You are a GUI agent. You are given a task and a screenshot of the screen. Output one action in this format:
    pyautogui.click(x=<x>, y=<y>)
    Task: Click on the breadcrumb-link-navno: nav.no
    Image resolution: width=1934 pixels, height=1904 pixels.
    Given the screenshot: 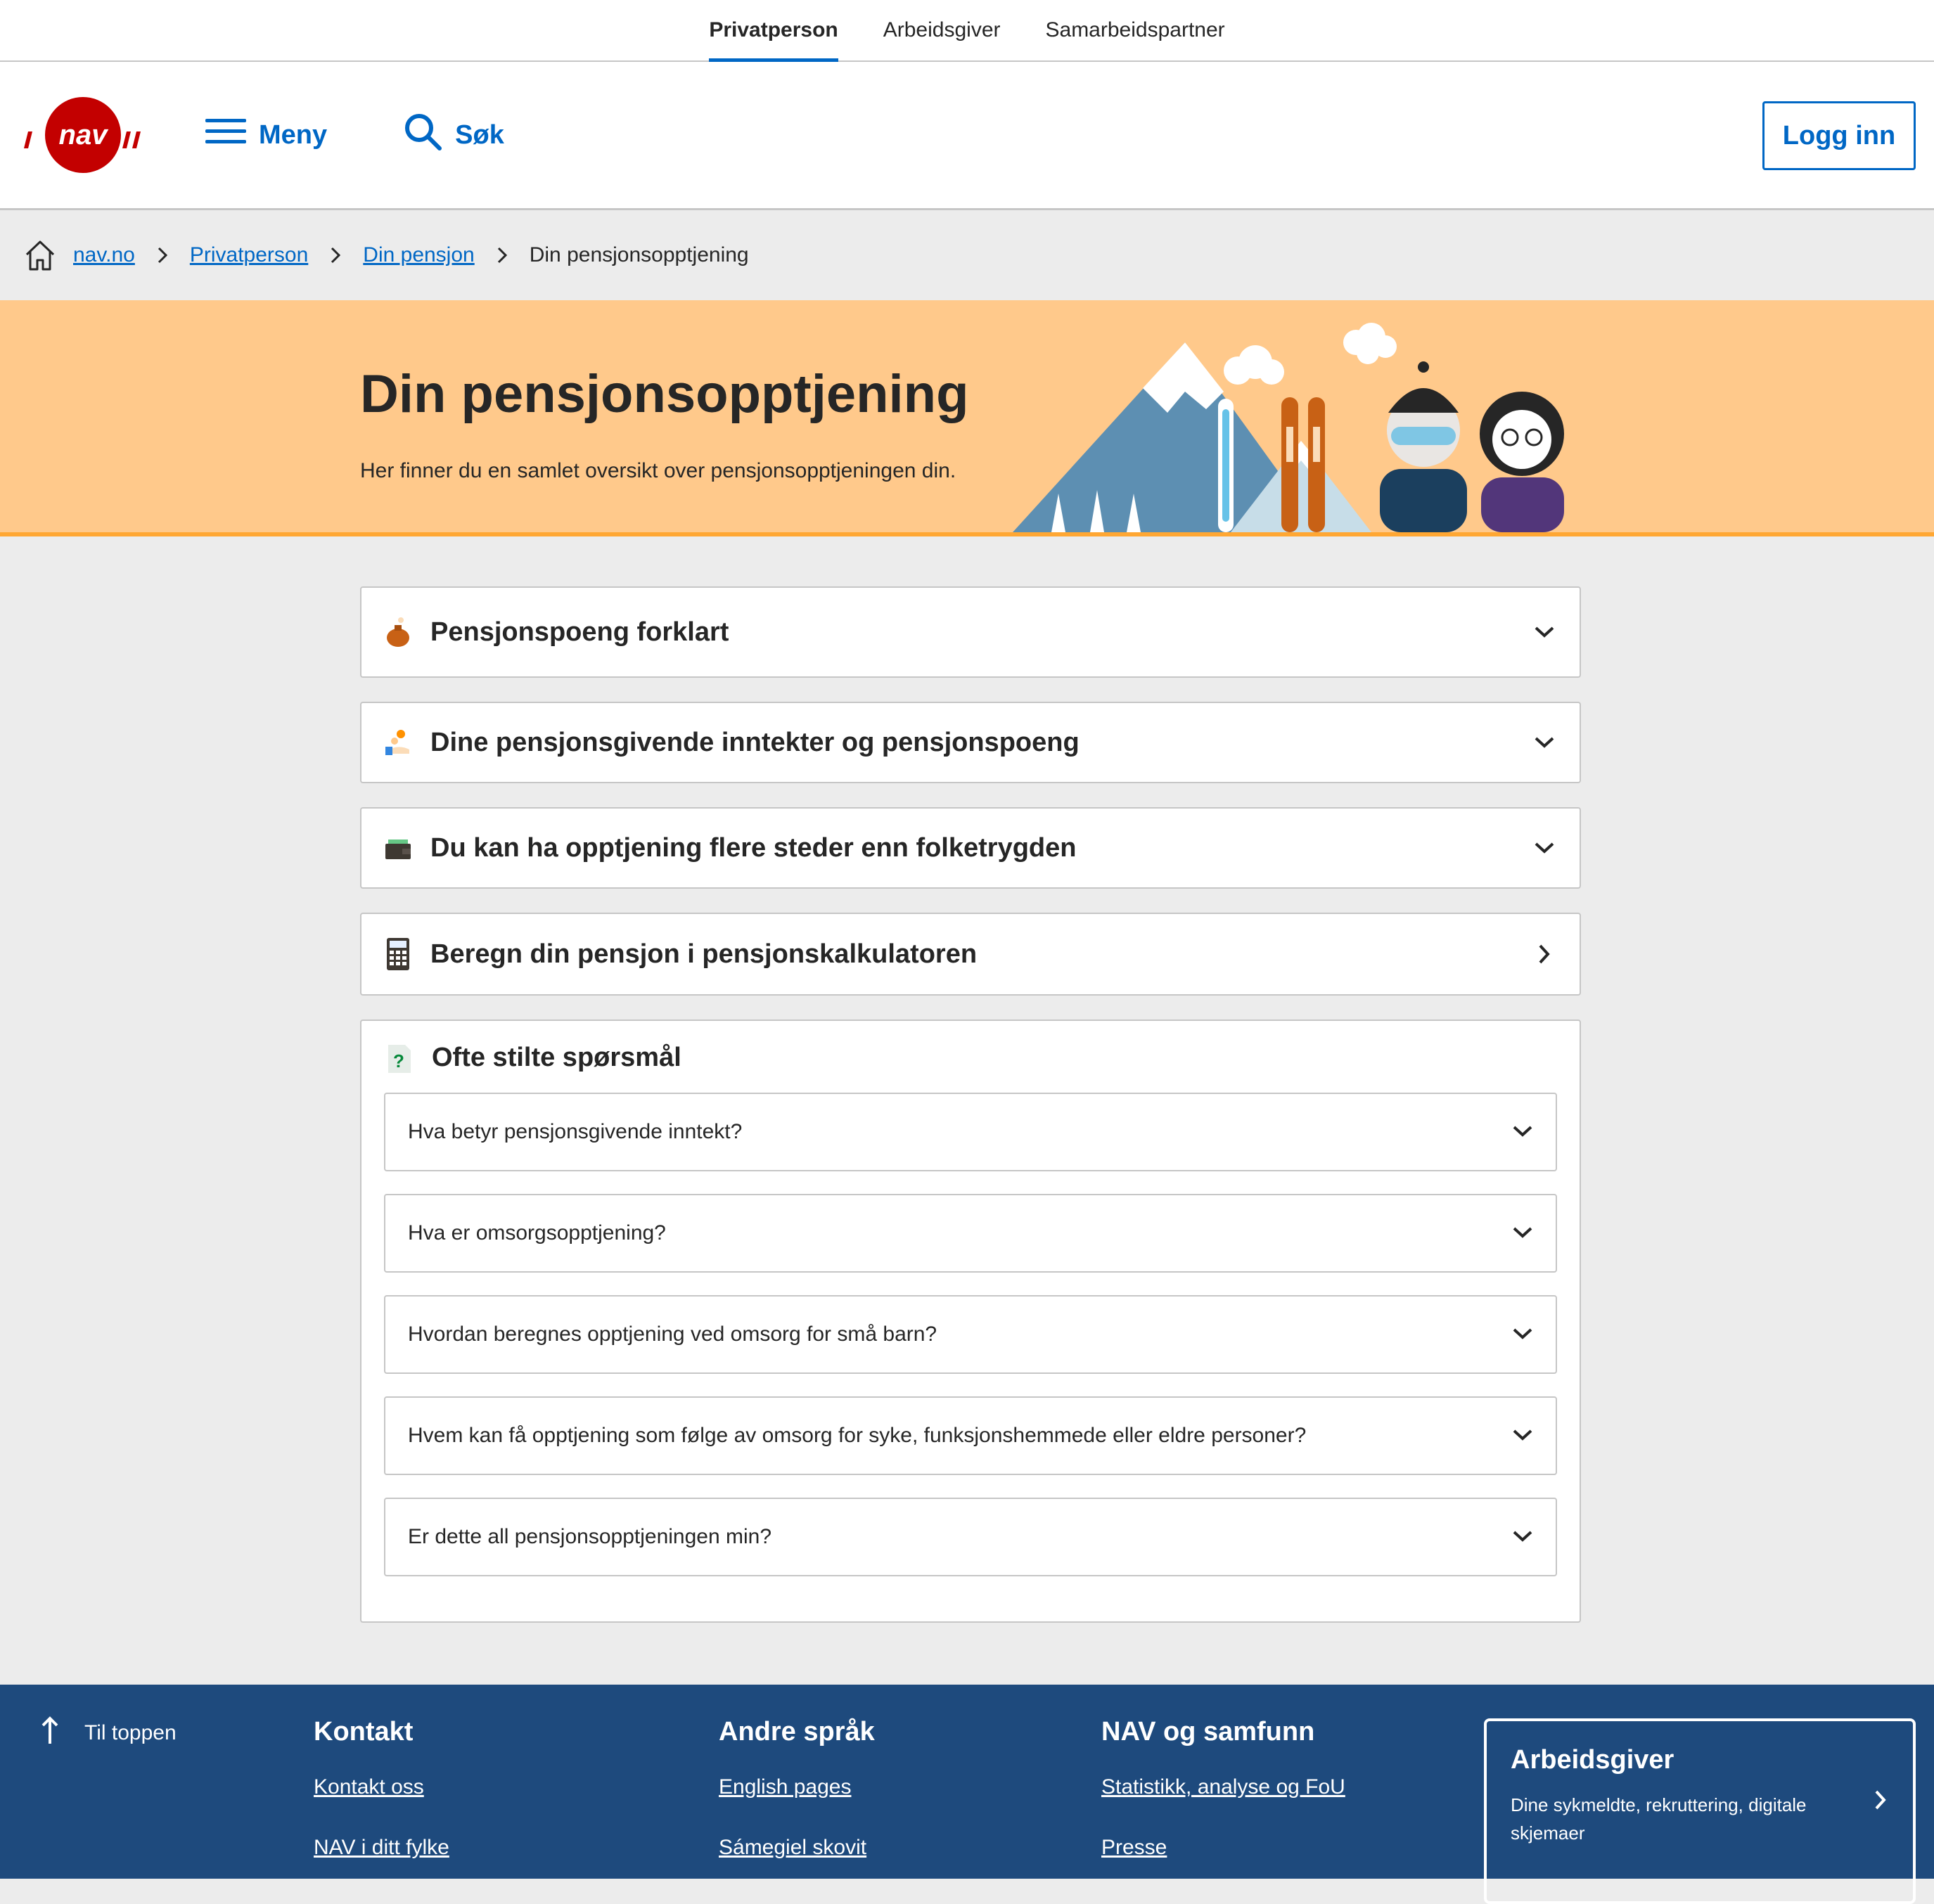 What is the action you would take?
    pyautogui.click(x=104, y=255)
    